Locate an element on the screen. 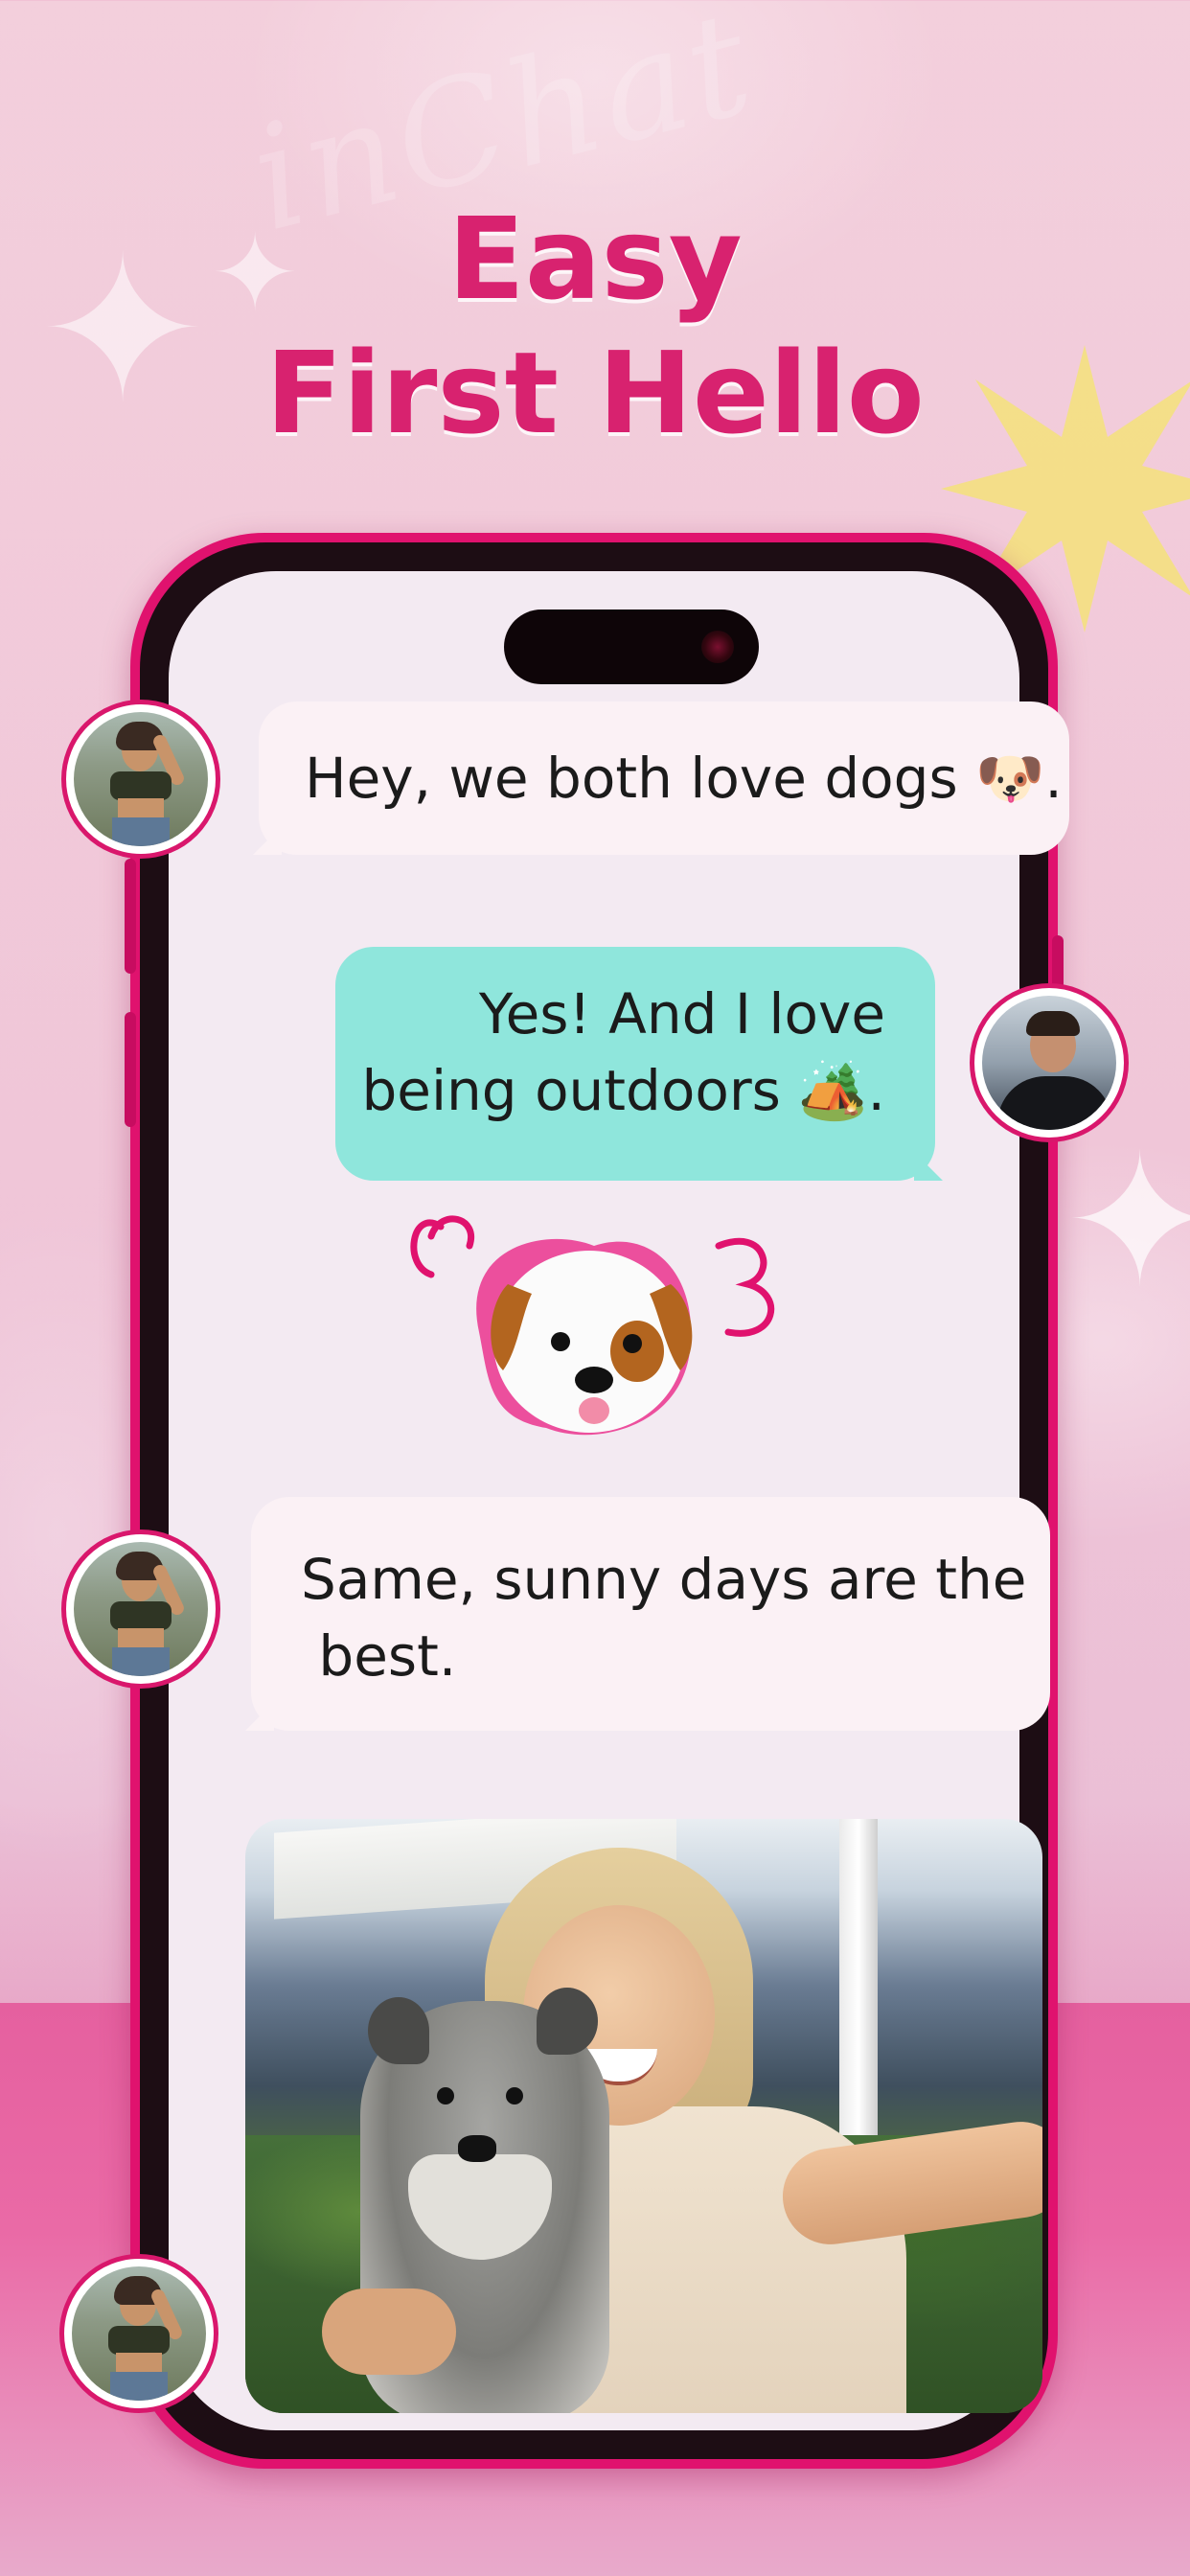 Image resolution: width=1190 pixels, height=2576 pixels. message-bubble-incoming: Same, sunny days are the best. is located at coordinates (648, 1614).